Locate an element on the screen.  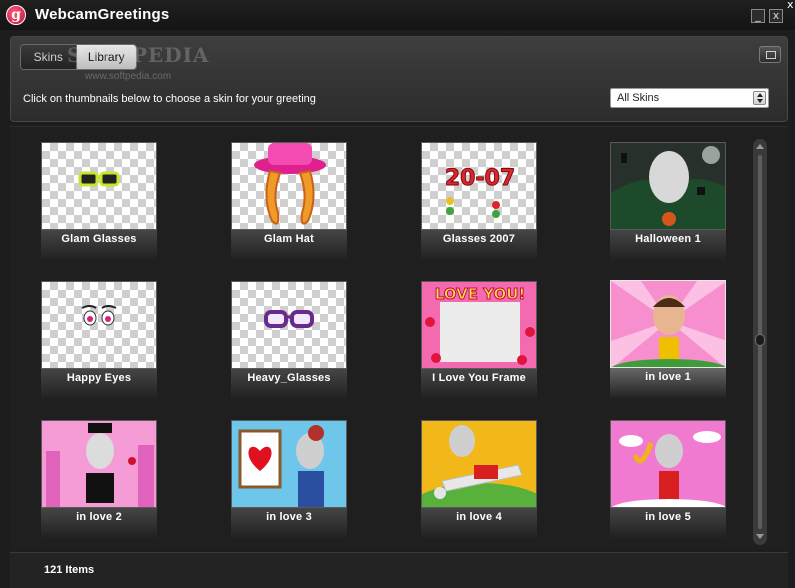
glasses-2007-overlay-text: 20-07 is located at coordinates (480, 178).